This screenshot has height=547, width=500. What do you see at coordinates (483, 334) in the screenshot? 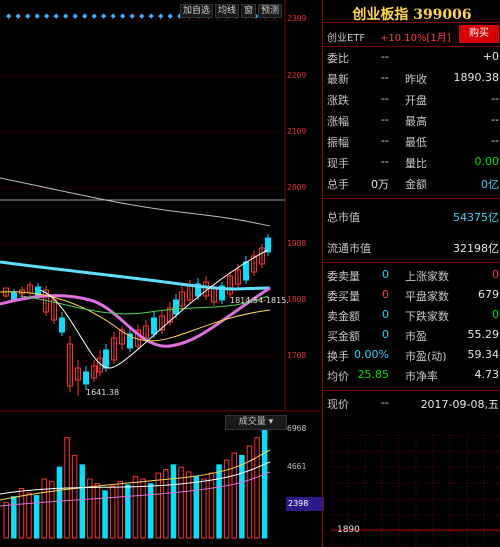
I see `row-value-2: 55.29` at bounding box center [483, 334].